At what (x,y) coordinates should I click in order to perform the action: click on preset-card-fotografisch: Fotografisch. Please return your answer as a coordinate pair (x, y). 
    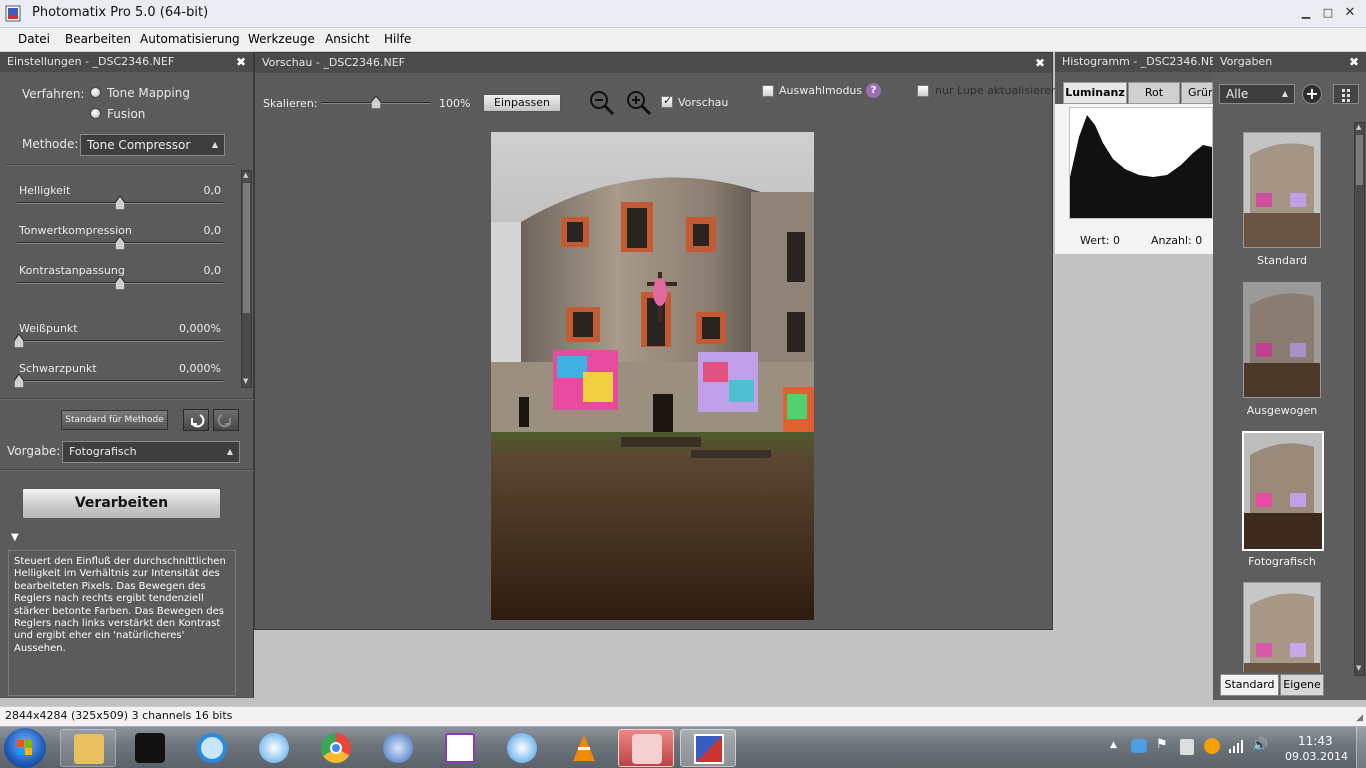
    Looking at the image, I should click on (1283, 499).